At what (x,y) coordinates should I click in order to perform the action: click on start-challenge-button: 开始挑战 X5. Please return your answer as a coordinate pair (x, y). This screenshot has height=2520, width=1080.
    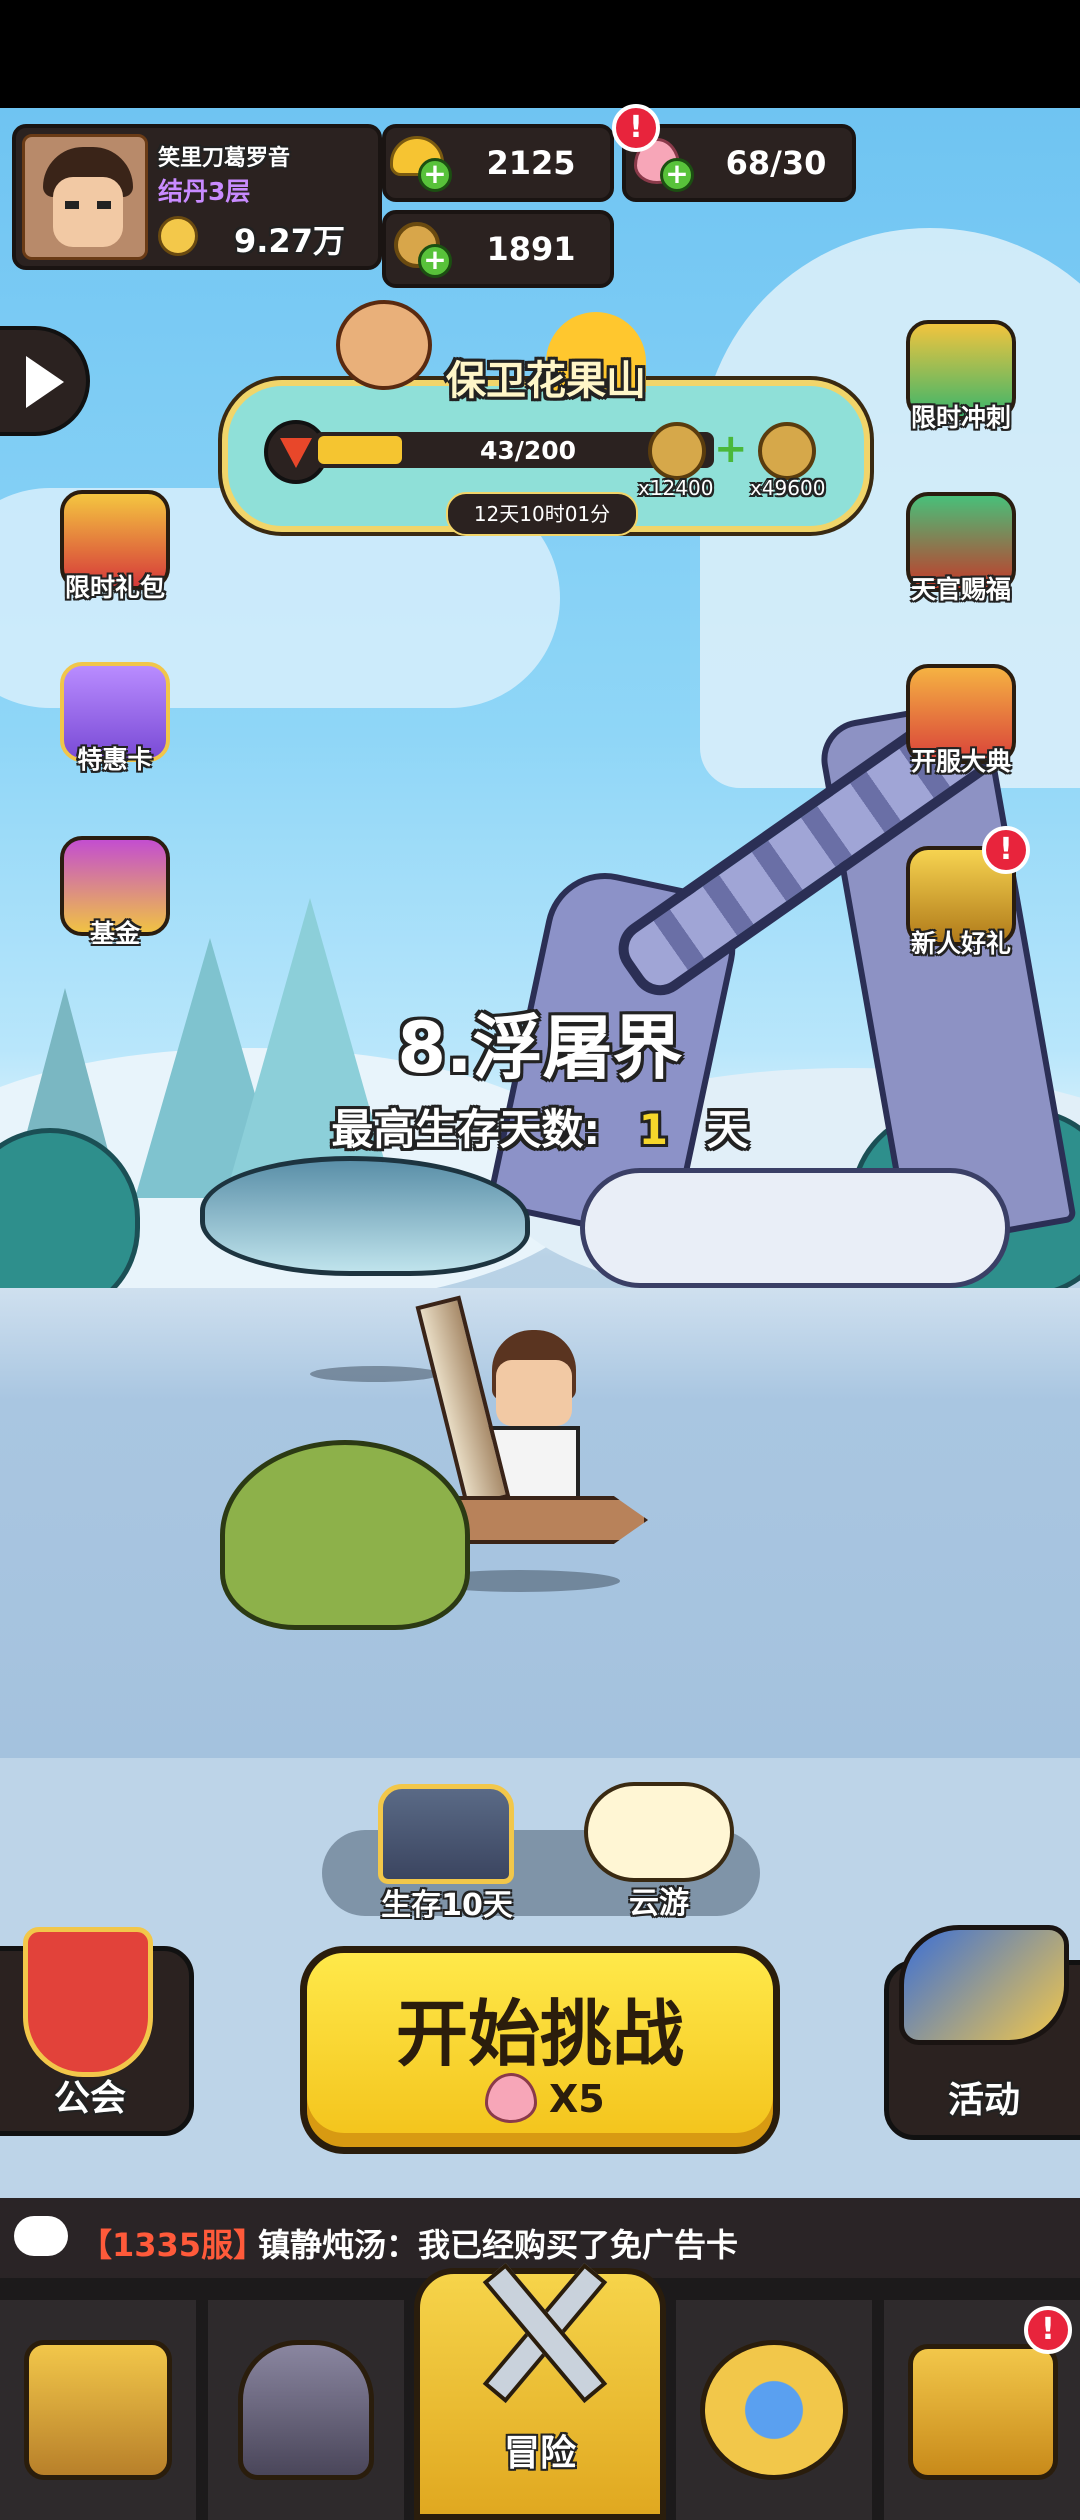
    Looking at the image, I should click on (540, 2050).